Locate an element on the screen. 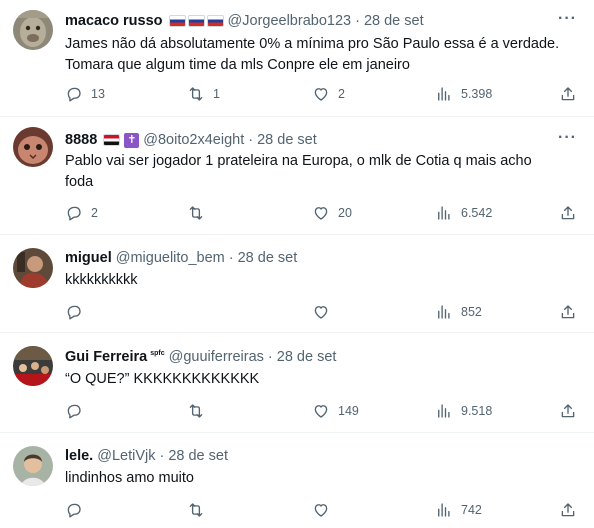  author-name: macaco russo is located at coordinates (114, 21).